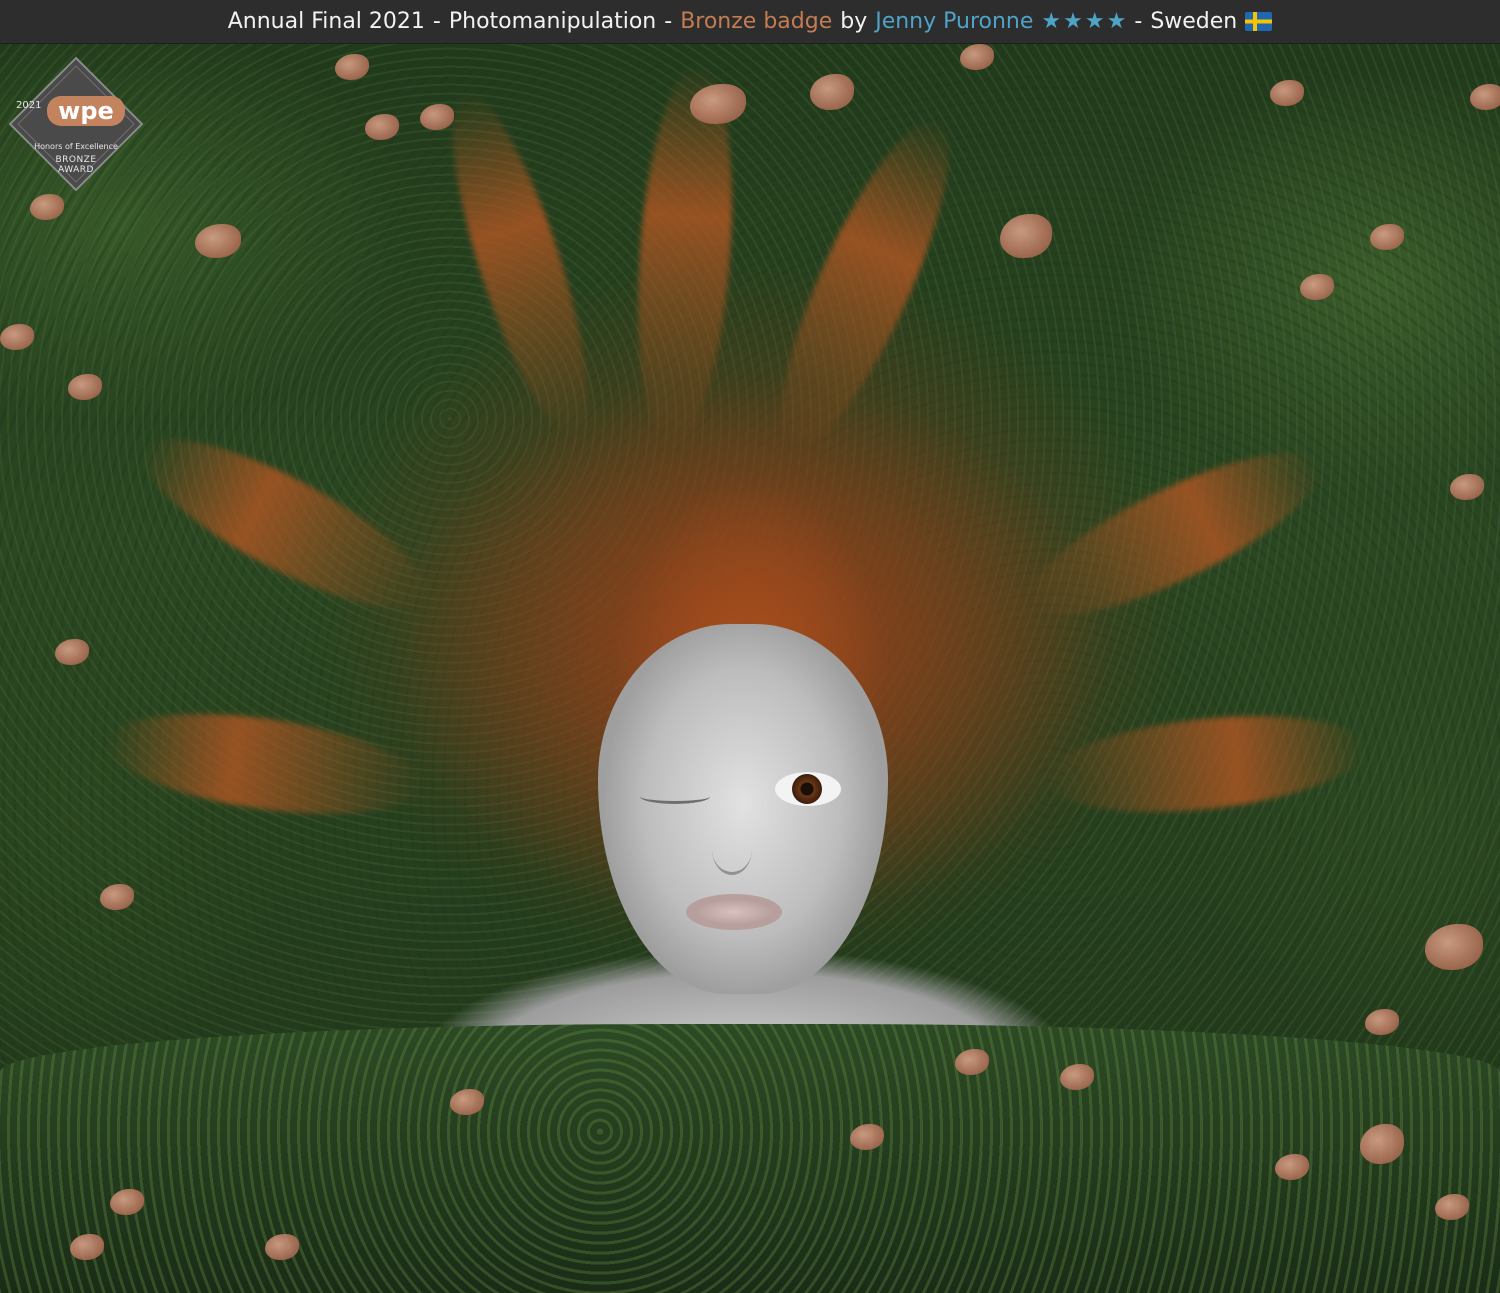 The image size is (1500, 1293). Describe the element at coordinates (954, 21) in the screenshot. I see `photographer-link: Jenny Puronne` at that location.